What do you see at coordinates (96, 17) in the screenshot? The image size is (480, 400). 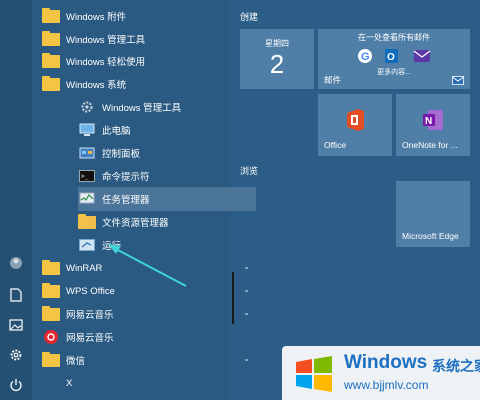 I see `app-item-label: Windows 附件` at bounding box center [96, 17].